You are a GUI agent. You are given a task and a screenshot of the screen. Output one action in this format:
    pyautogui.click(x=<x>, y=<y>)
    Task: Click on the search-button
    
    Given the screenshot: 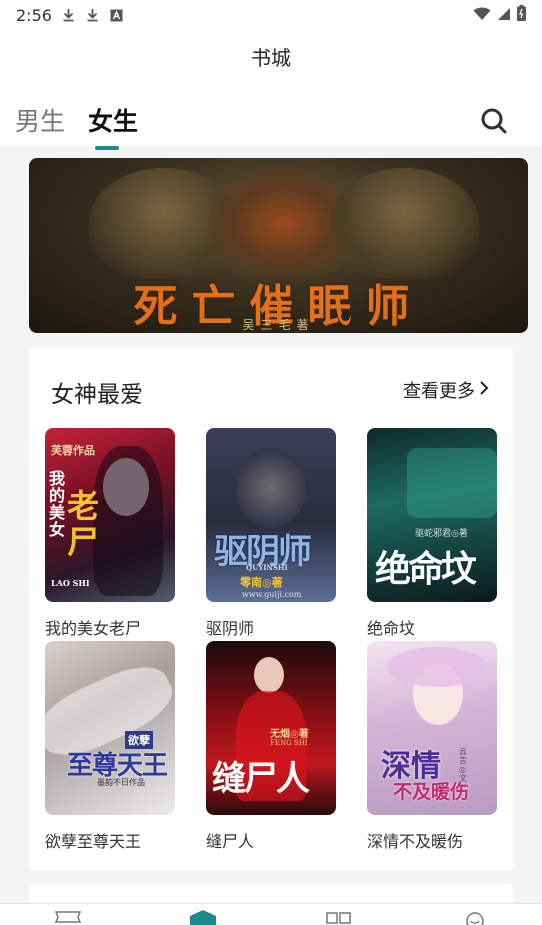 What is the action you would take?
    pyautogui.click(x=495, y=122)
    